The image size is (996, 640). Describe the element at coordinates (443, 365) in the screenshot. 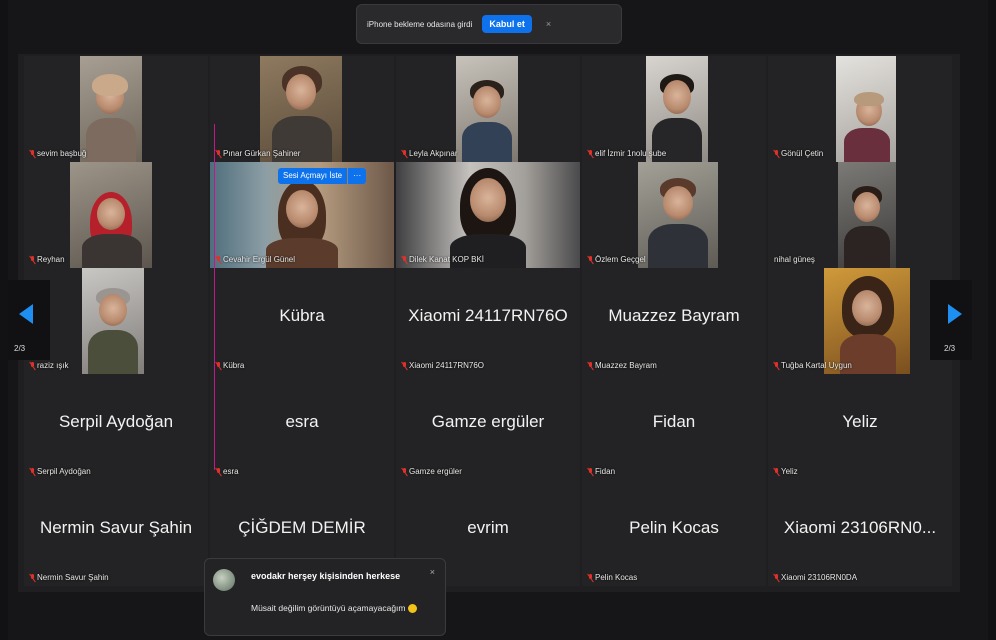

I see `participant-label: Xiaomi 24117RN76O` at that location.